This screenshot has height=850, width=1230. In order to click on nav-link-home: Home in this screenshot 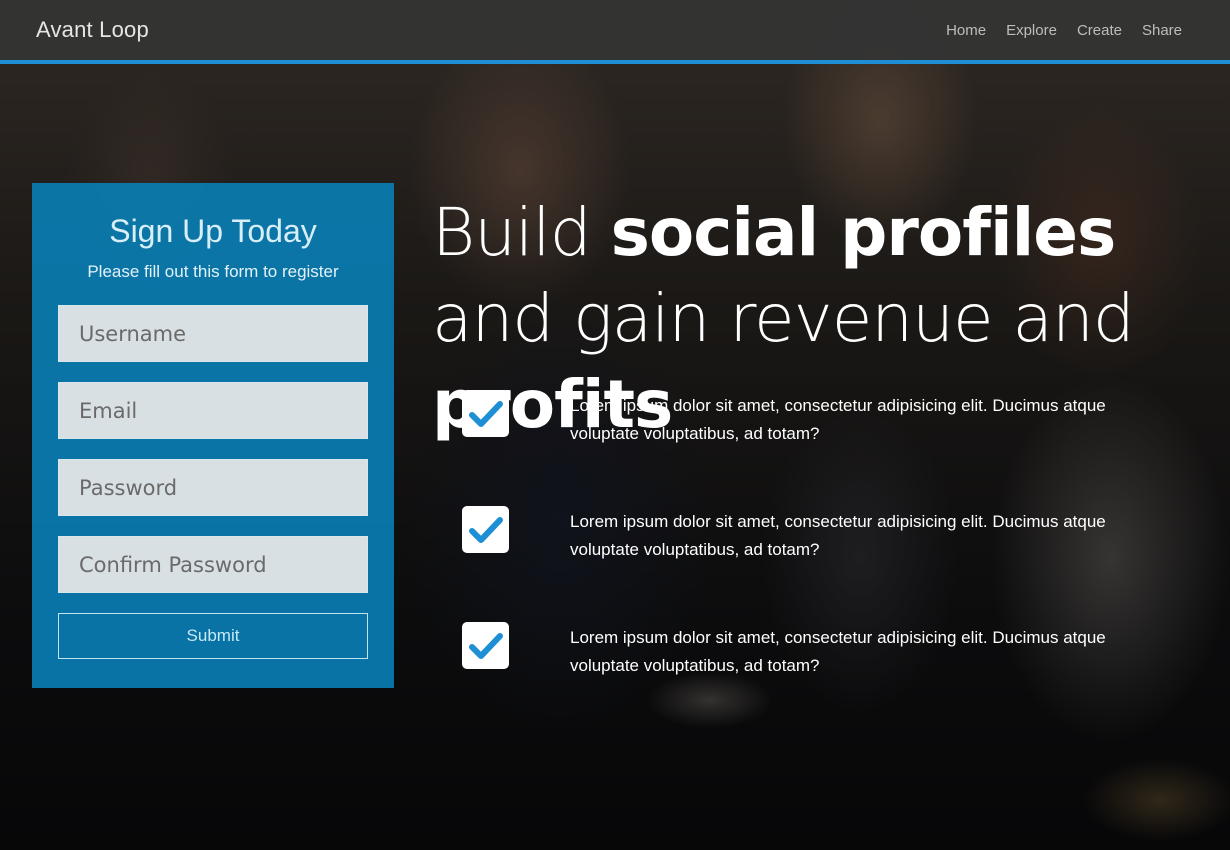, I will do `click(966, 30)`.